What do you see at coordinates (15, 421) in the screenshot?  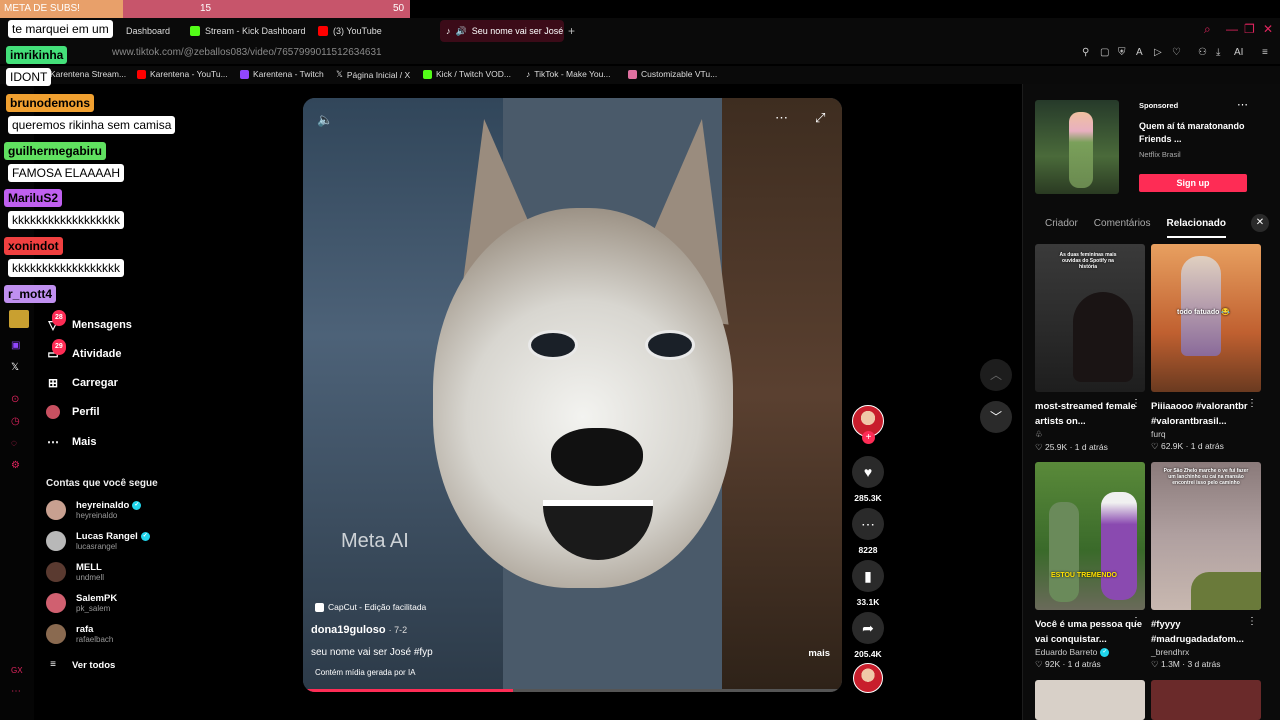 I see `clock-icon: ◷` at bounding box center [15, 421].